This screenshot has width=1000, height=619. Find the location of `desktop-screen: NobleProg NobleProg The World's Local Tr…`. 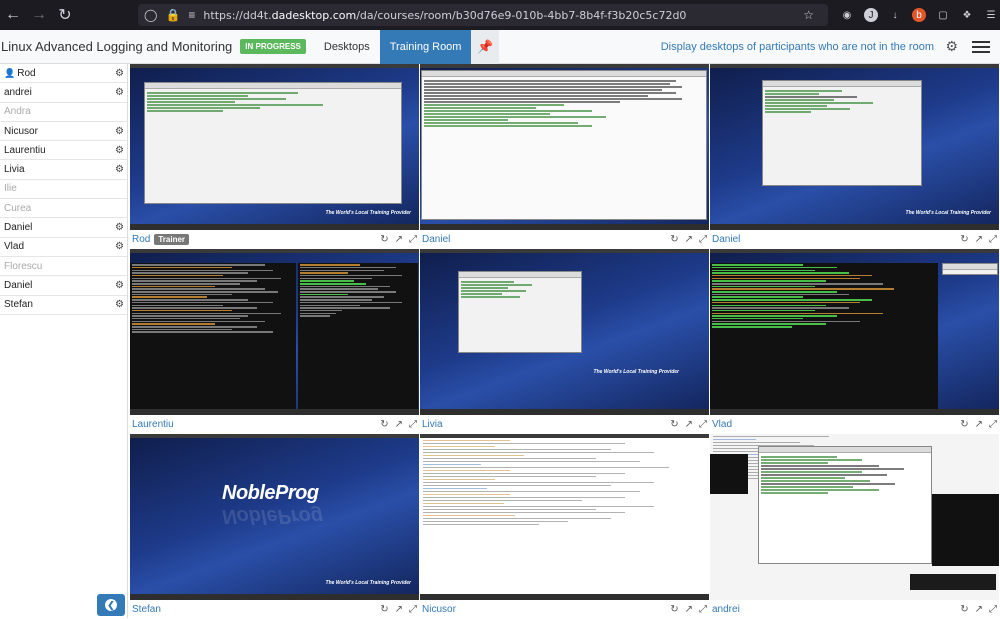

desktop-screen: NobleProg NobleProg The World's Local Tr… is located at coordinates (274, 517).